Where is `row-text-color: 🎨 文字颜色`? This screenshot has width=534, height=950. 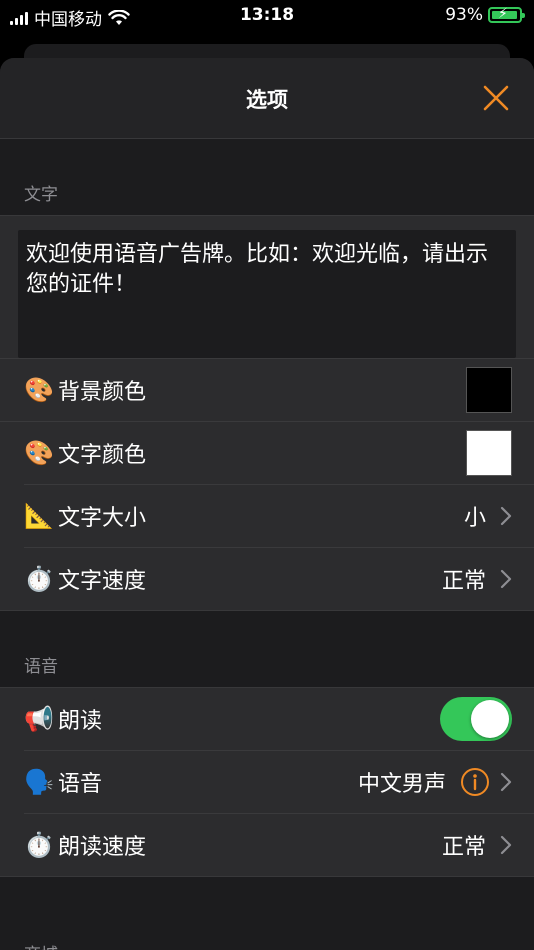 row-text-color: 🎨 文字颜色 is located at coordinates (279, 453).